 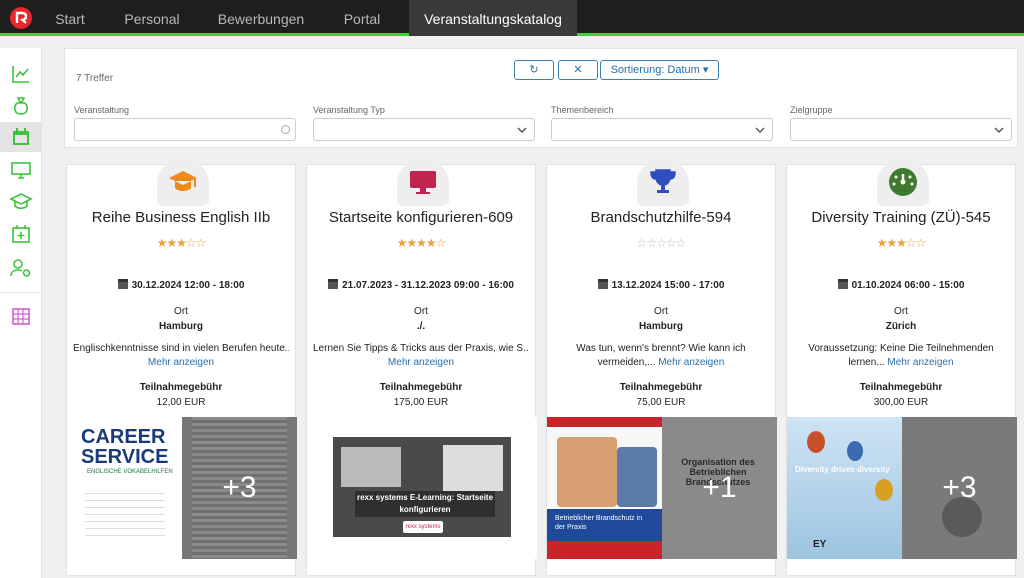 What do you see at coordinates (285, 129) in the screenshot?
I see `search-icon` at bounding box center [285, 129].